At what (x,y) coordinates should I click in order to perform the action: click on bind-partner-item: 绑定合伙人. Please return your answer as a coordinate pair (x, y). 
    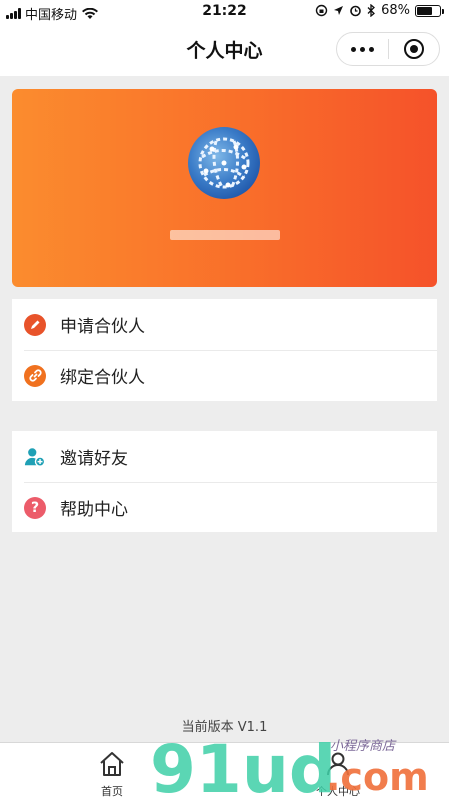
    Looking at the image, I should click on (224, 375).